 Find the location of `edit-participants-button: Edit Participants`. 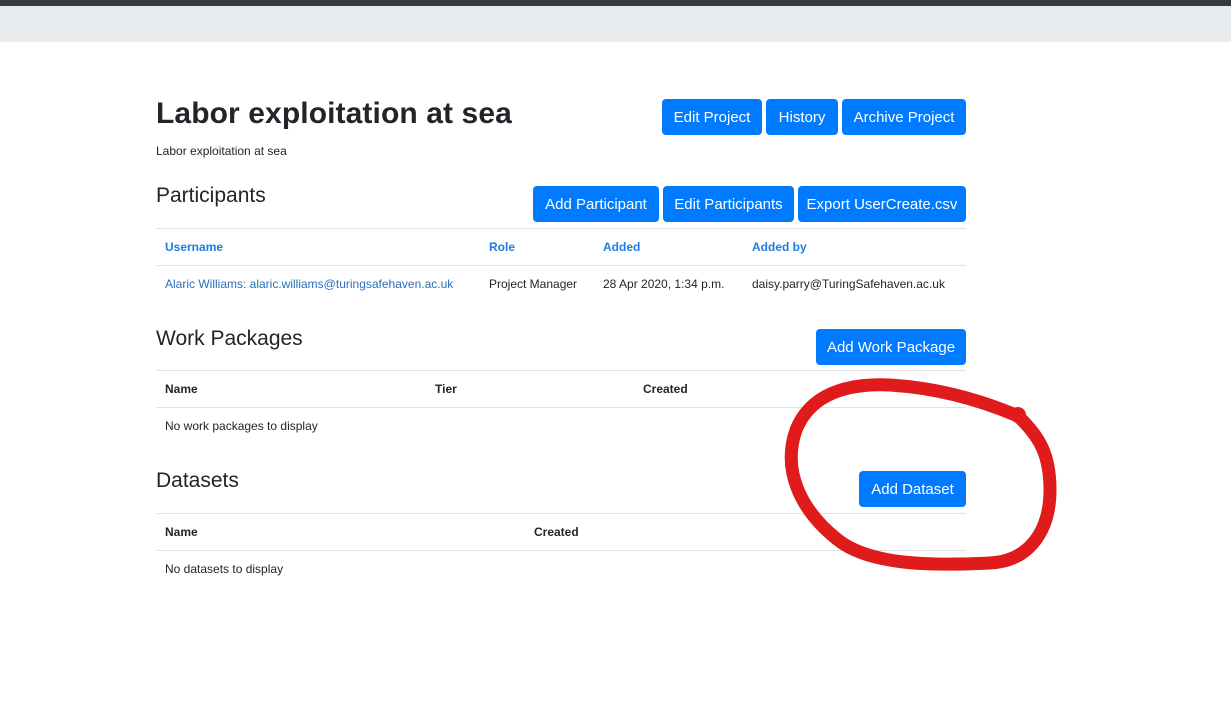

edit-participants-button: Edit Participants is located at coordinates (728, 204).